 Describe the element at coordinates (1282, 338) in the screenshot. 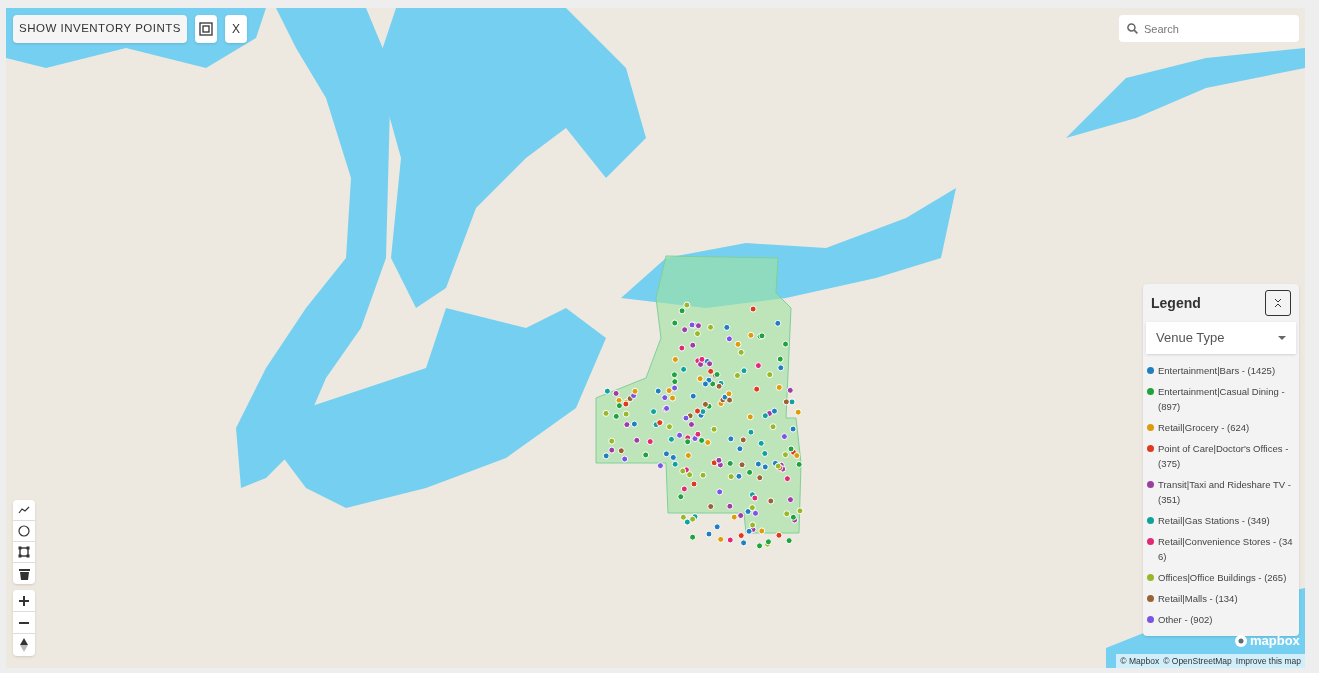

I see `caret-icon` at that location.